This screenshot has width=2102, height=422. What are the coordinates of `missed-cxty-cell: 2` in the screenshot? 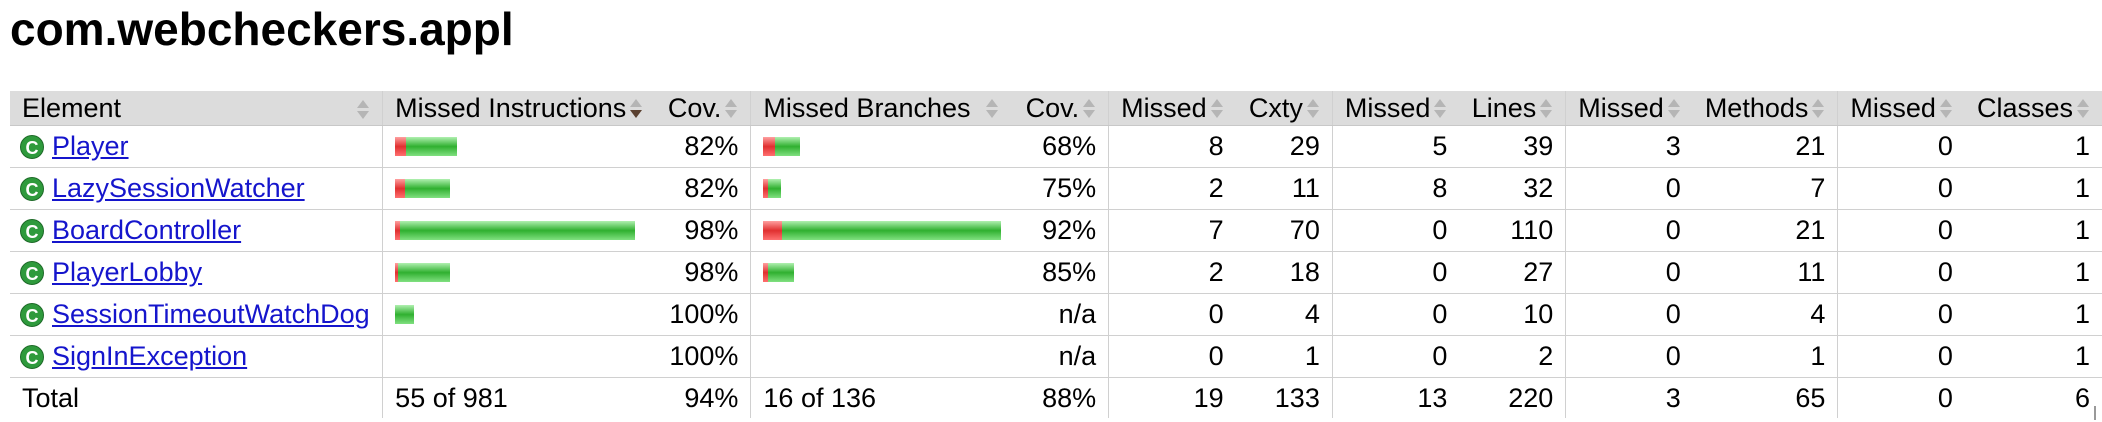 It's located at (1172, 272).